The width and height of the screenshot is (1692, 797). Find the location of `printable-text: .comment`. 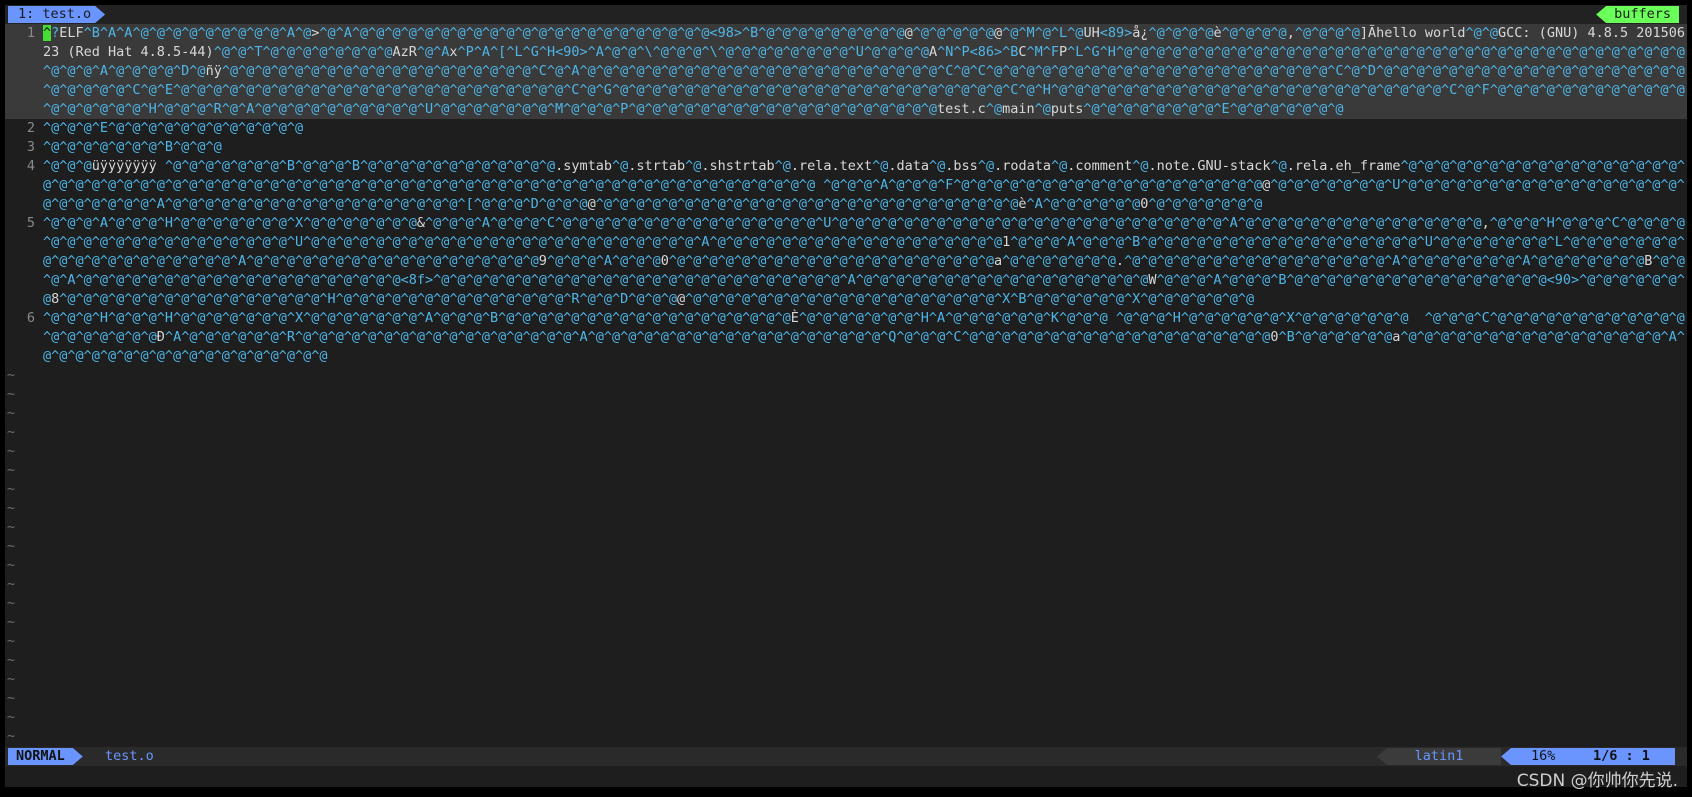

printable-text: .comment is located at coordinates (1100, 166).